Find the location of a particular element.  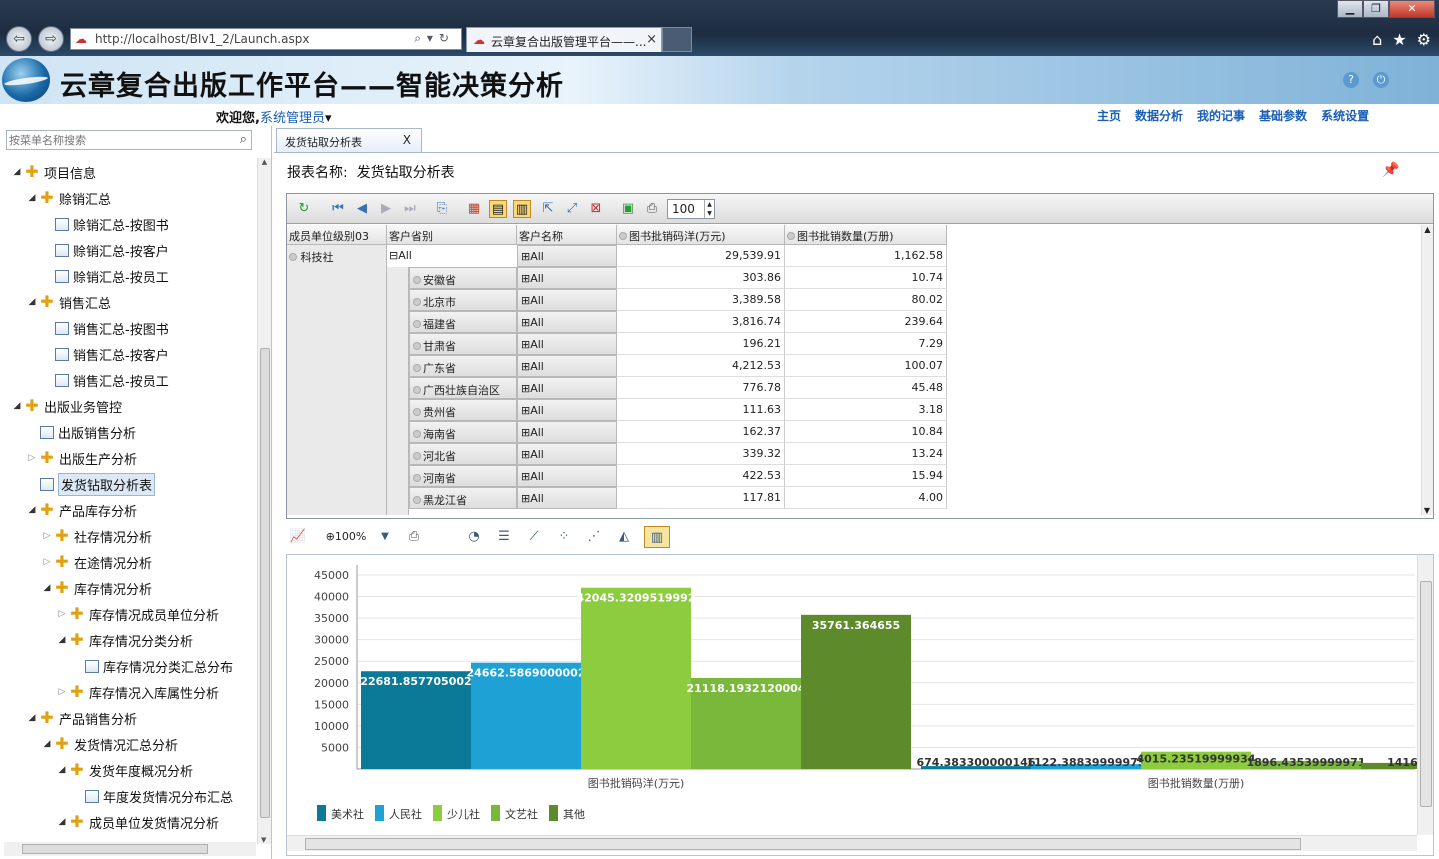

print-icon: ⎙ is located at coordinates (652, 209).